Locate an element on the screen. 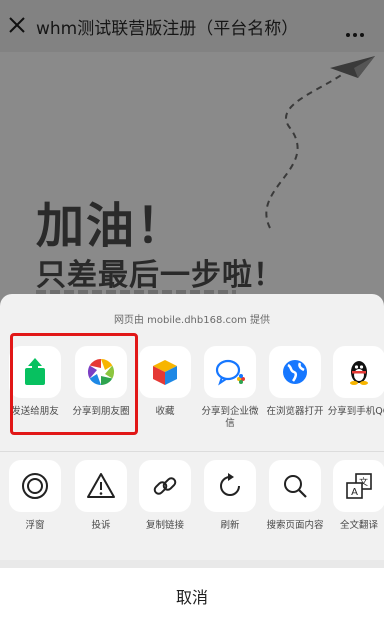  float-window-icon is located at coordinates (35, 486).